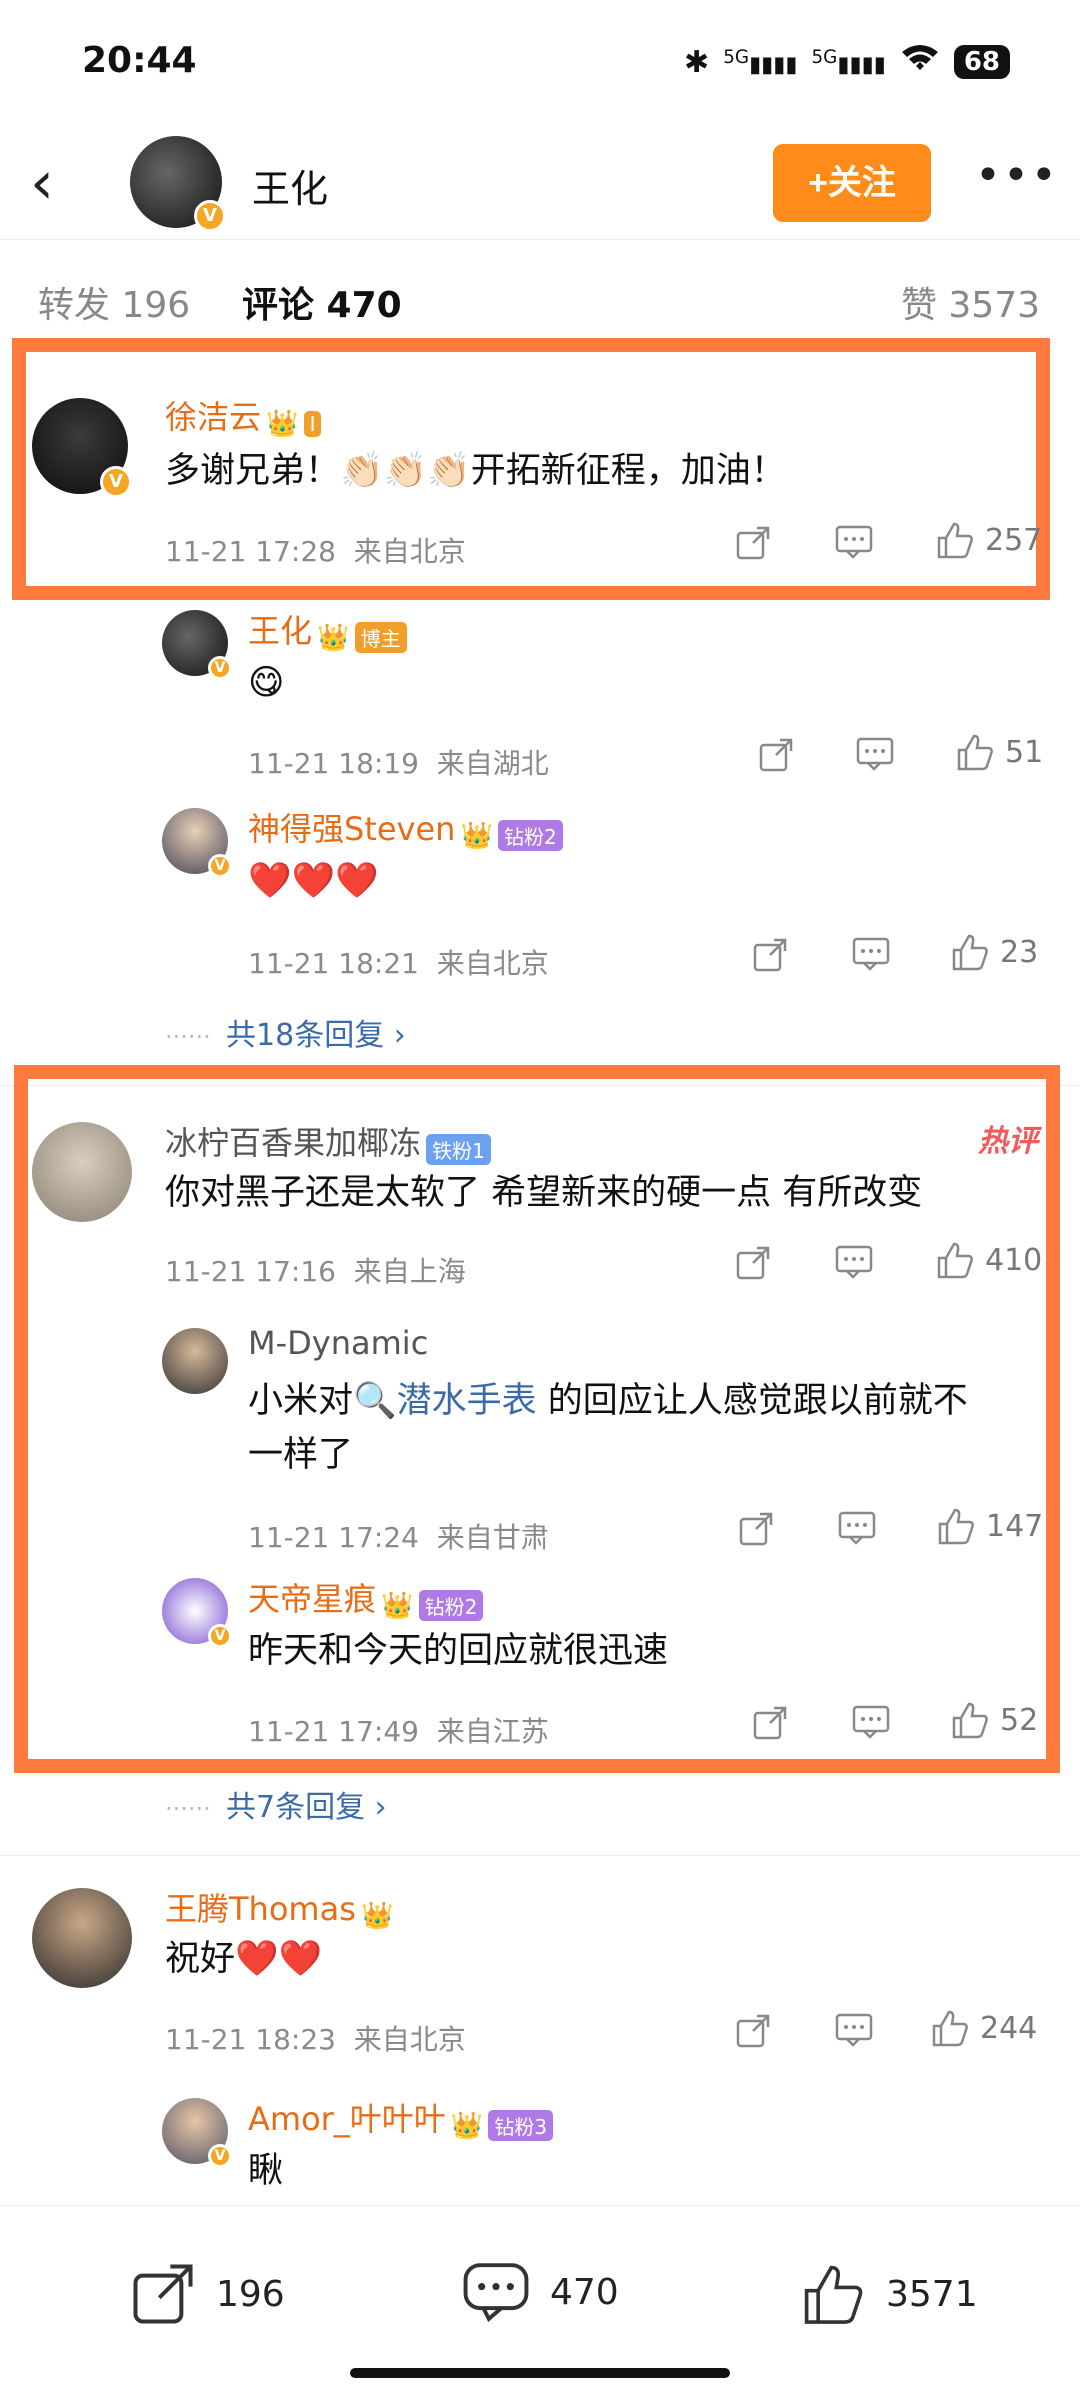 This screenshot has width=1080, height=2400. What do you see at coordinates (994, 952) in the screenshot?
I see `like-button: 23` at bounding box center [994, 952].